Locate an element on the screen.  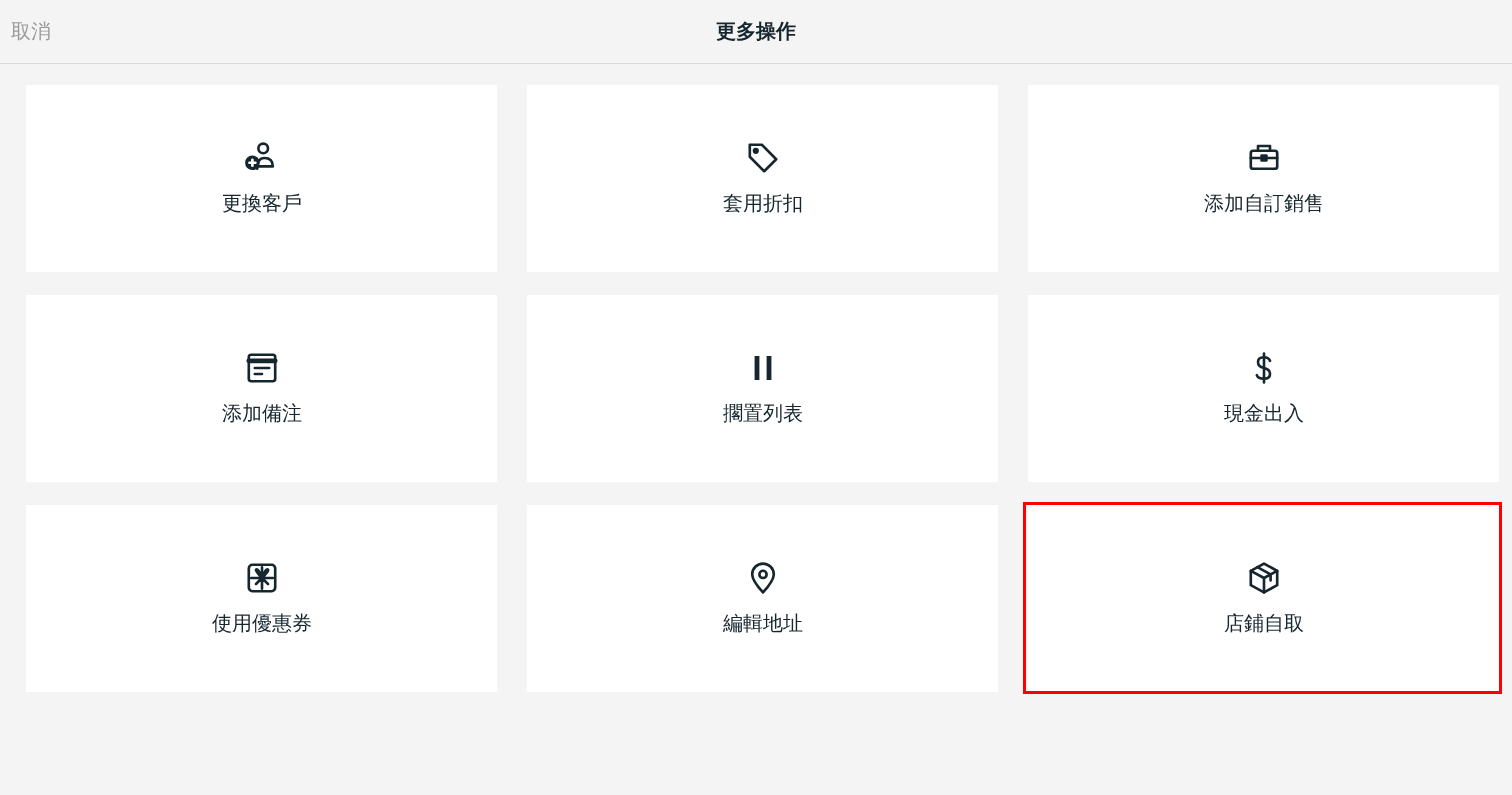
action-tile: 現金出入 is located at coordinates (1263, 388).